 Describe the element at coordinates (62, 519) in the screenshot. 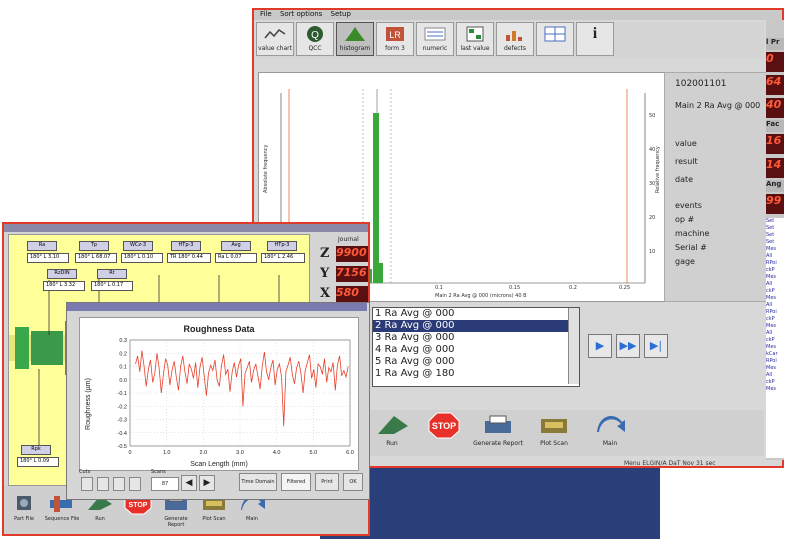

I see `button-label: Sequence File` at that location.